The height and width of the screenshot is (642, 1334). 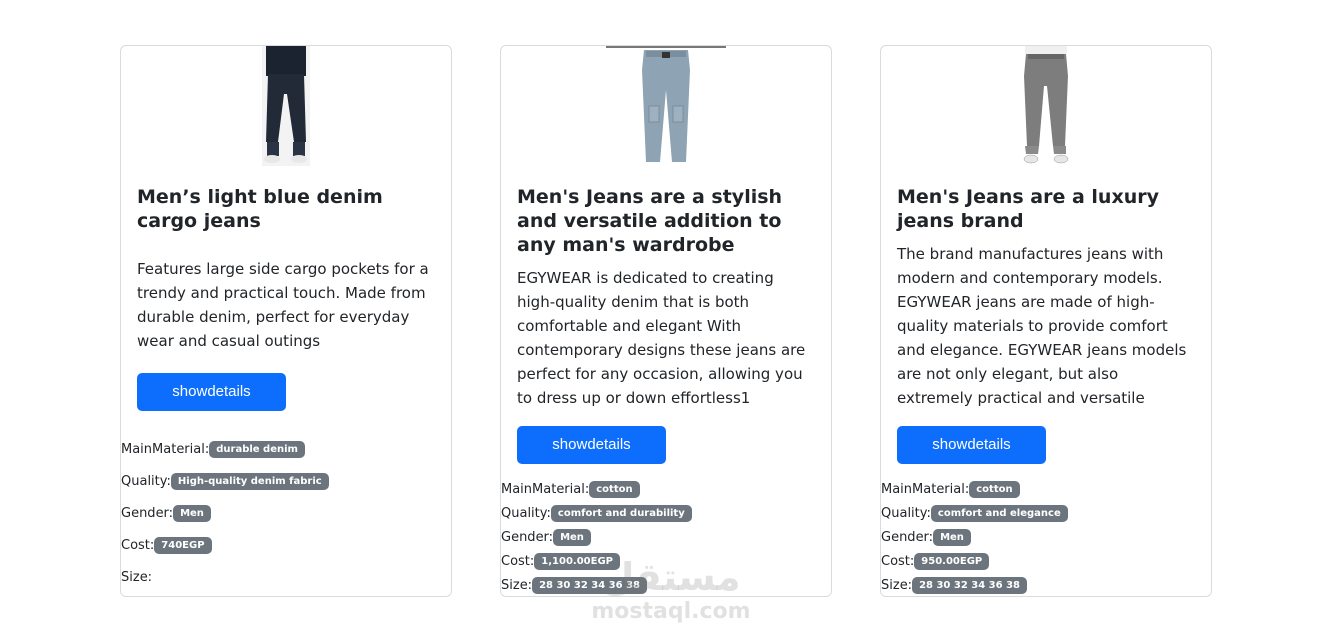 I want to click on quality-row: Quality: comfort and durability, so click(x=596, y=514).